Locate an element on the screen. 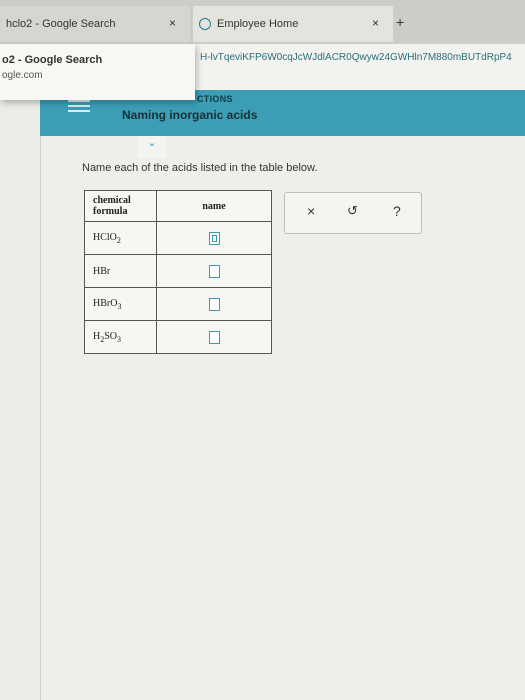 The height and width of the screenshot is (700, 525). column-header-formula: chemical formula is located at coordinates (120, 206).